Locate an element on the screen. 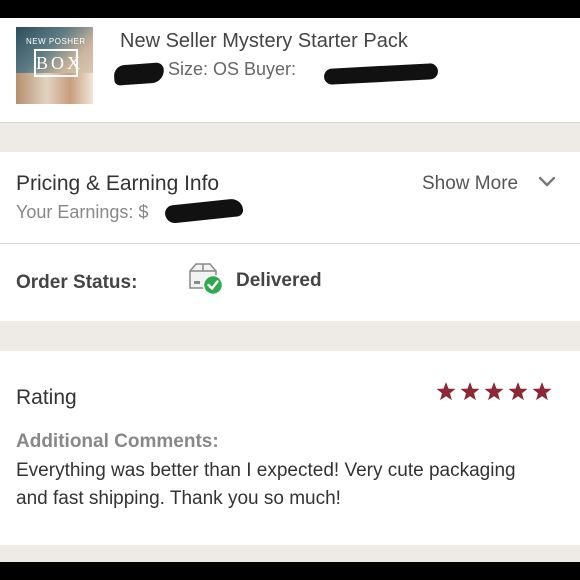 The image size is (580, 580). bottom-black-bar is located at coordinates (290, 571).